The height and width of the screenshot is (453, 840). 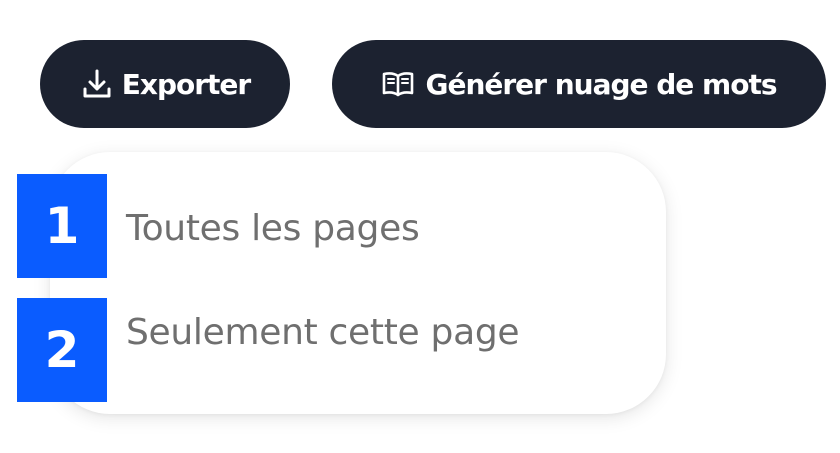 I want to click on download-icon, so click(x=97, y=84).